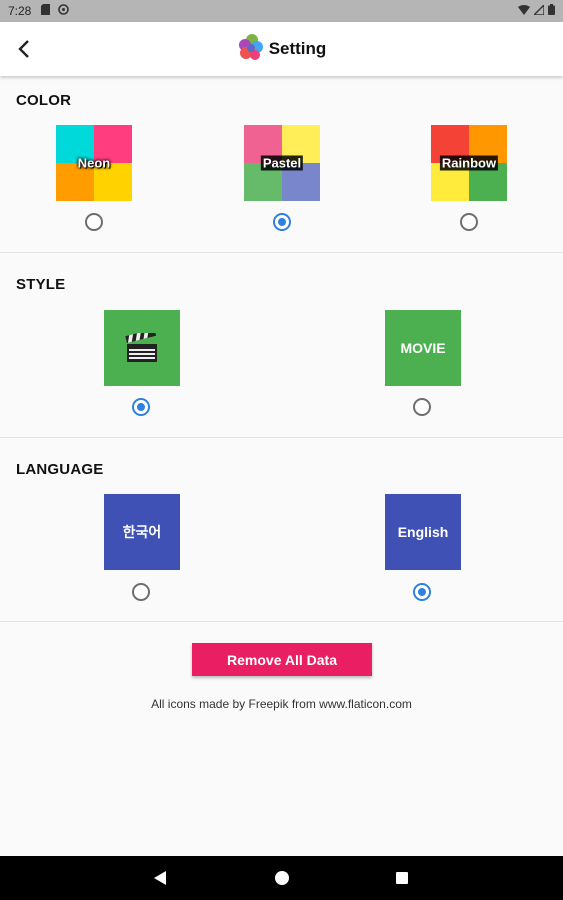 This screenshot has height=900, width=563. What do you see at coordinates (41, 284) in the screenshot?
I see `section-title-style: STYLE` at bounding box center [41, 284].